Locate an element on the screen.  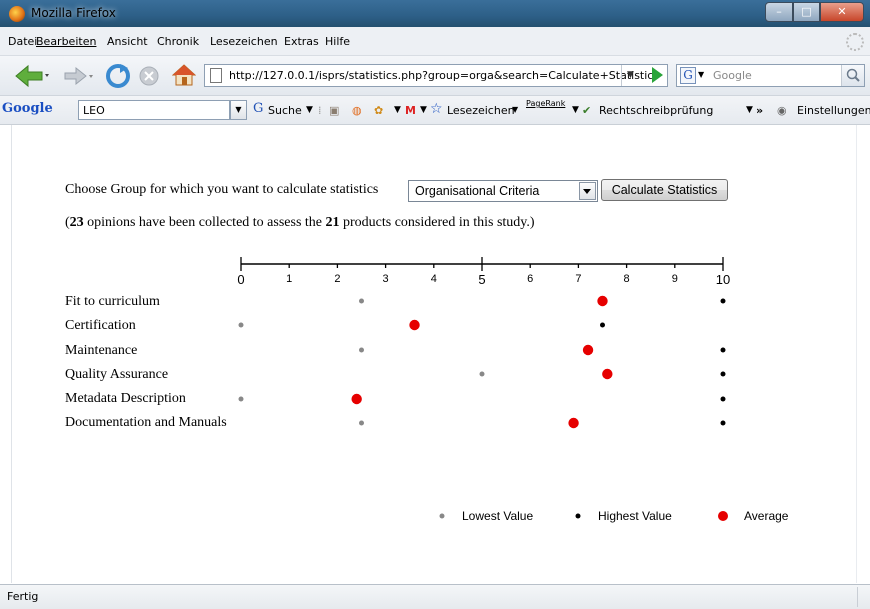
legend-average-label: Average is located at coordinates (766, 516).